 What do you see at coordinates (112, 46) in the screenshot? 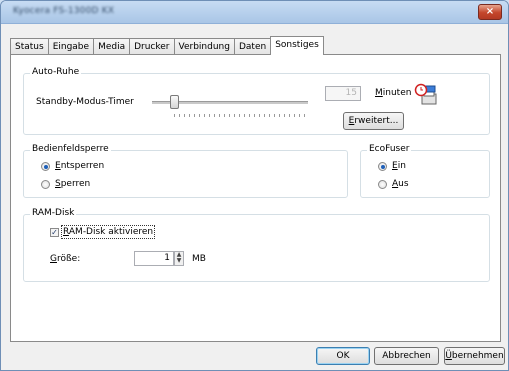
I see `tab-media: Media` at bounding box center [112, 46].